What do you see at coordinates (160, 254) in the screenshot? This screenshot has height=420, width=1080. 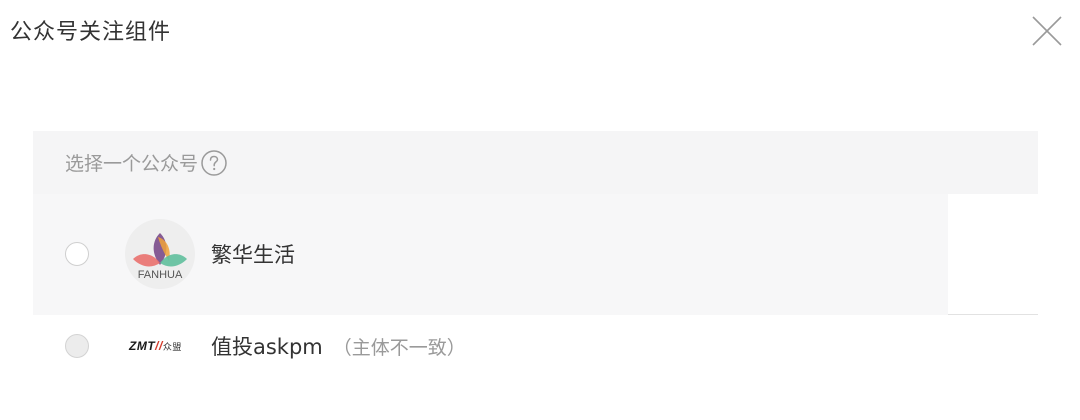 I see `avatar: FANHUA` at bounding box center [160, 254].